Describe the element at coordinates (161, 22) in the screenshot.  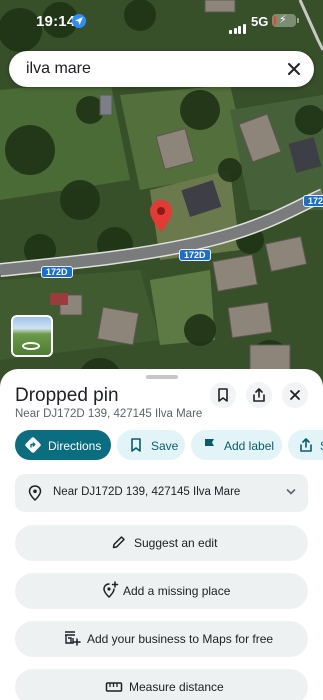
I see `status-bar: 19:14 5G ⚡` at that location.